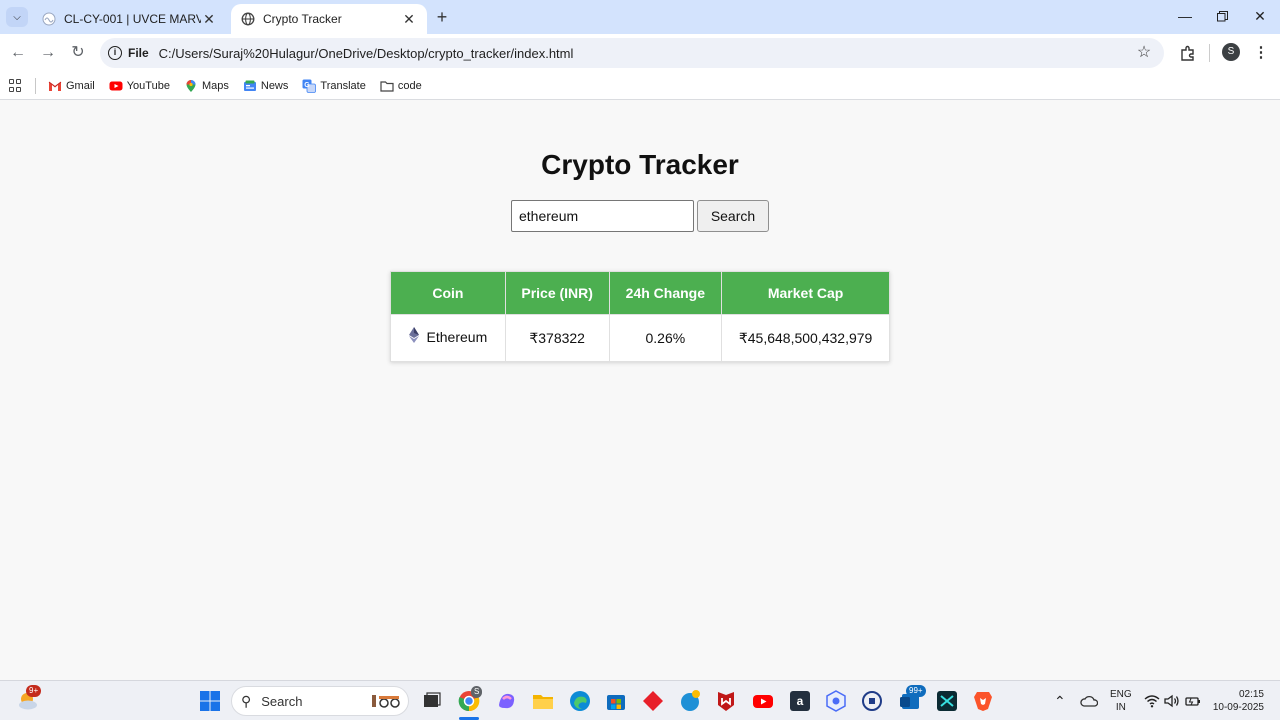  What do you see at coordinates (1238, 707) in the screenshot?
I see `clock-date: 10-09-2025` at bounding box center [1238, 707].